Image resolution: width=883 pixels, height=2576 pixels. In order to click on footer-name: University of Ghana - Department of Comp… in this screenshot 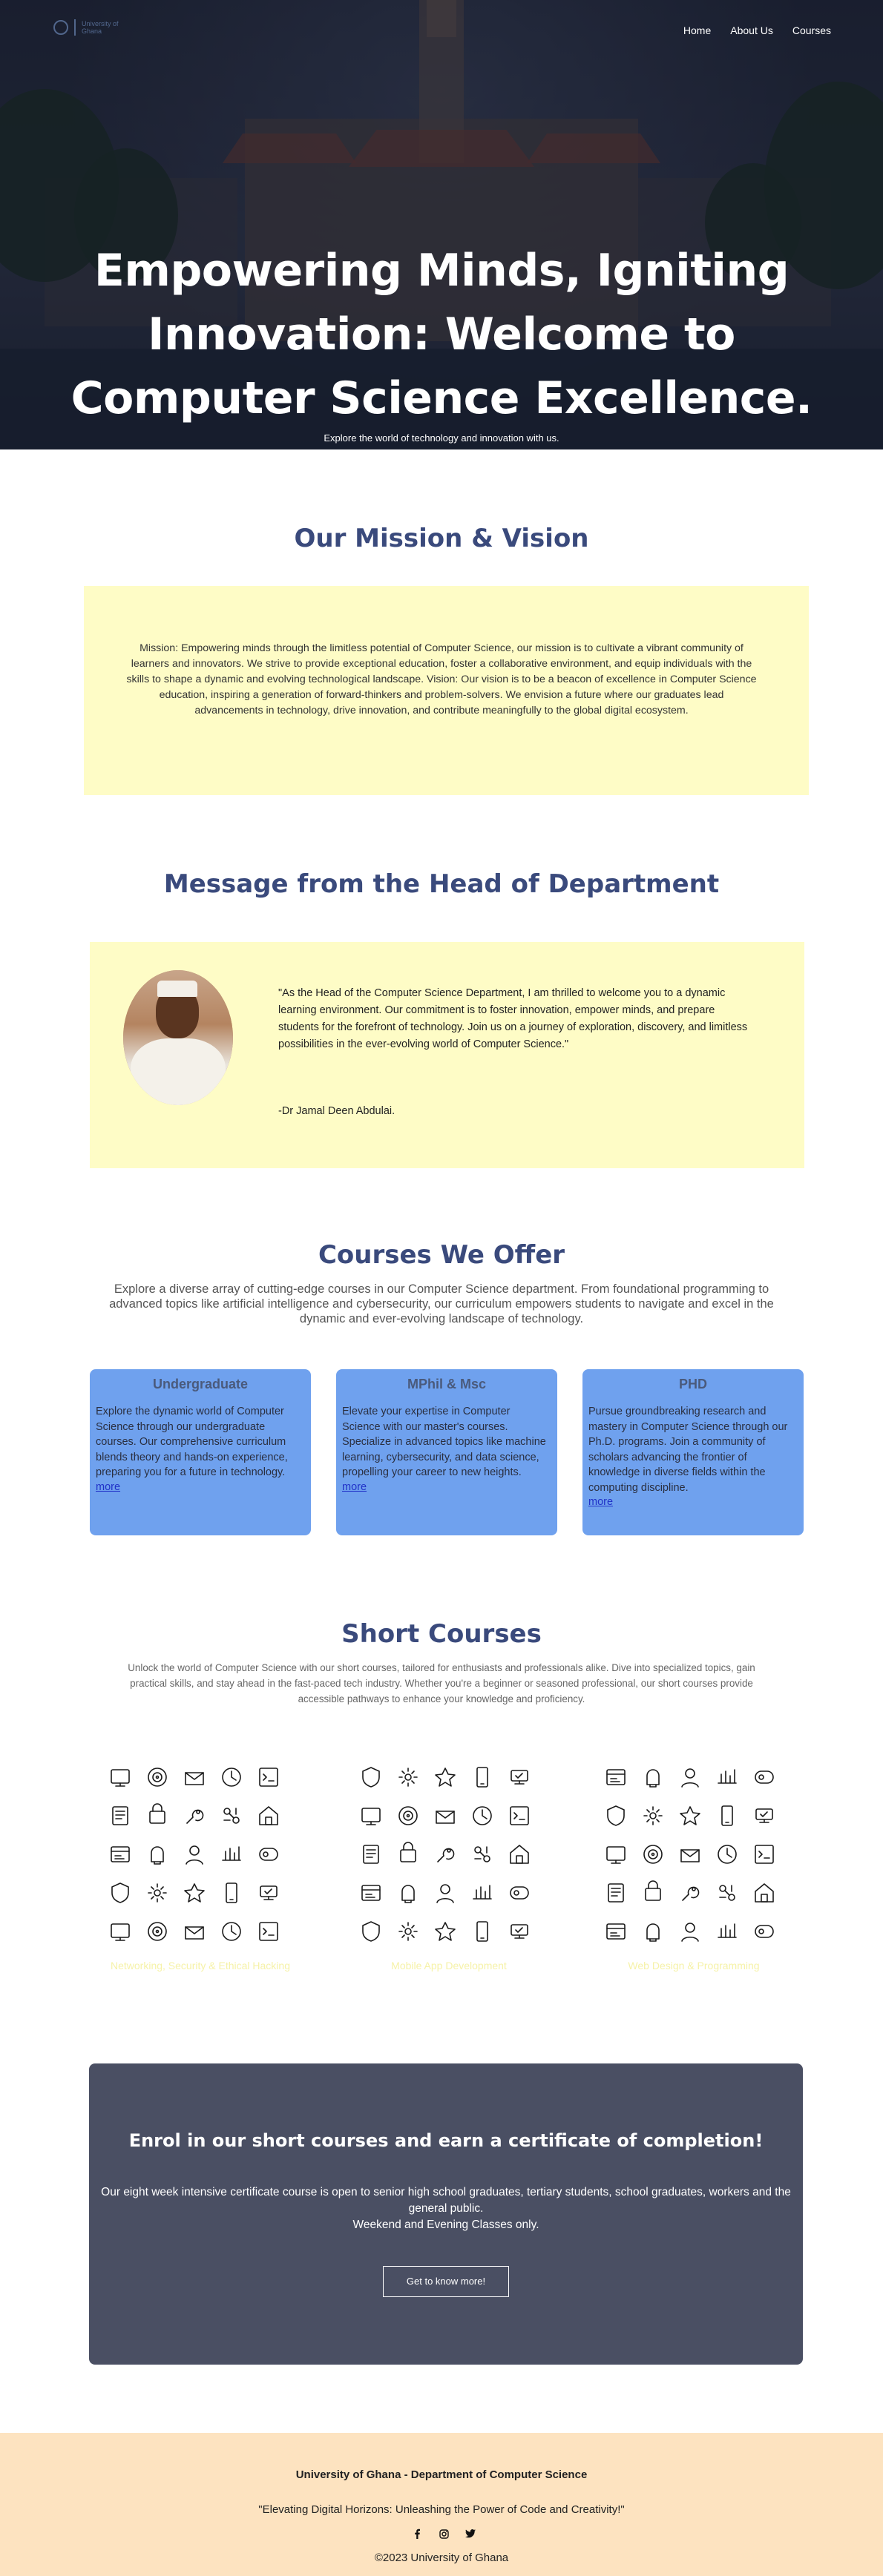, I will do `click(441, 2475)`.